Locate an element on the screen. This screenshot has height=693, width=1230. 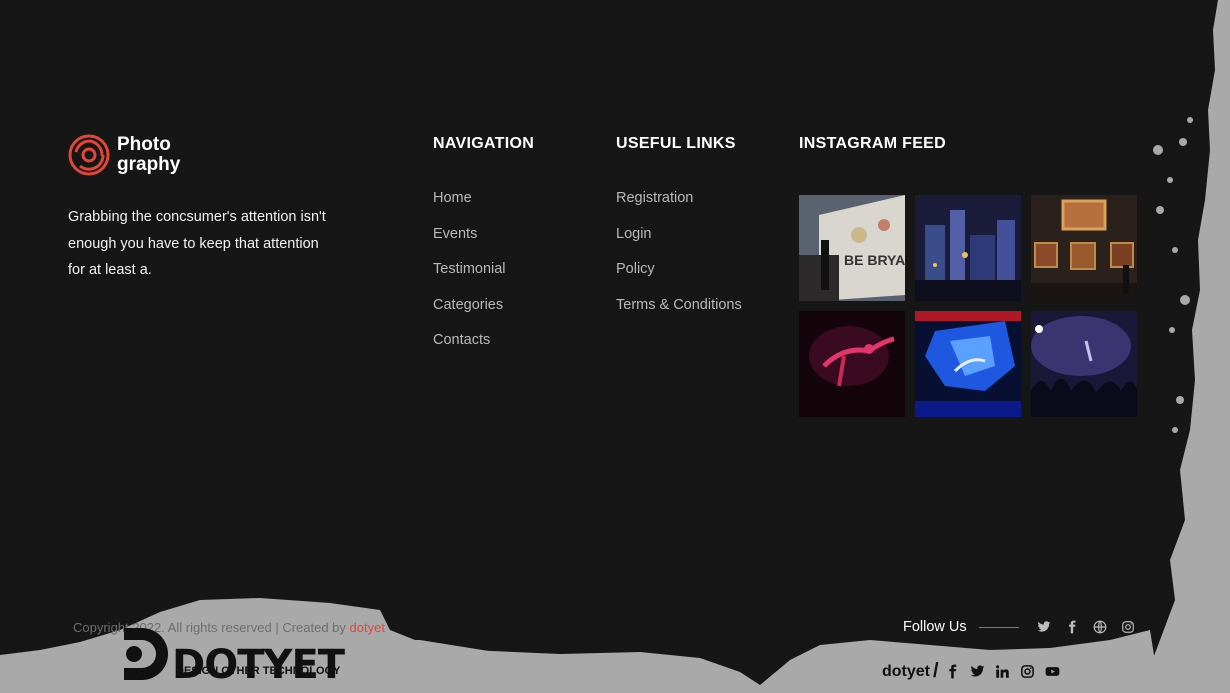
instagram-photo-blue-stage is located at coordinates (968, 364).